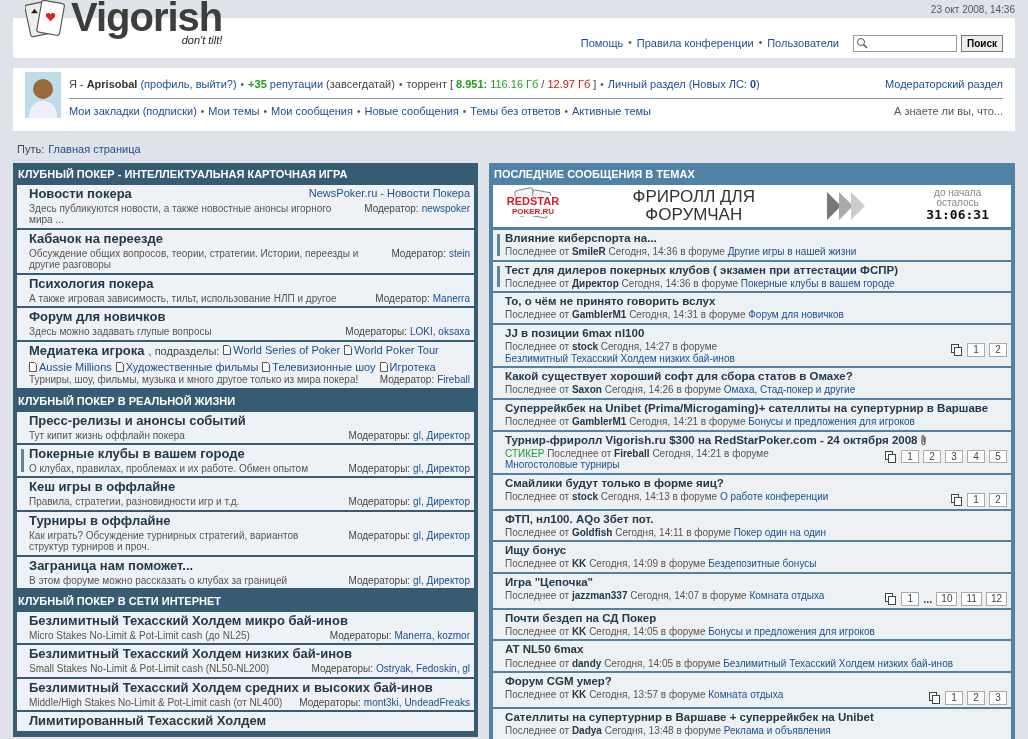 The width and height of the screenshot is (1028, 739). What do you see at coordinates (70, 367) in the screenshot?
I see `subforum-link: Aussie Millions` at bounding box center [70, 367].